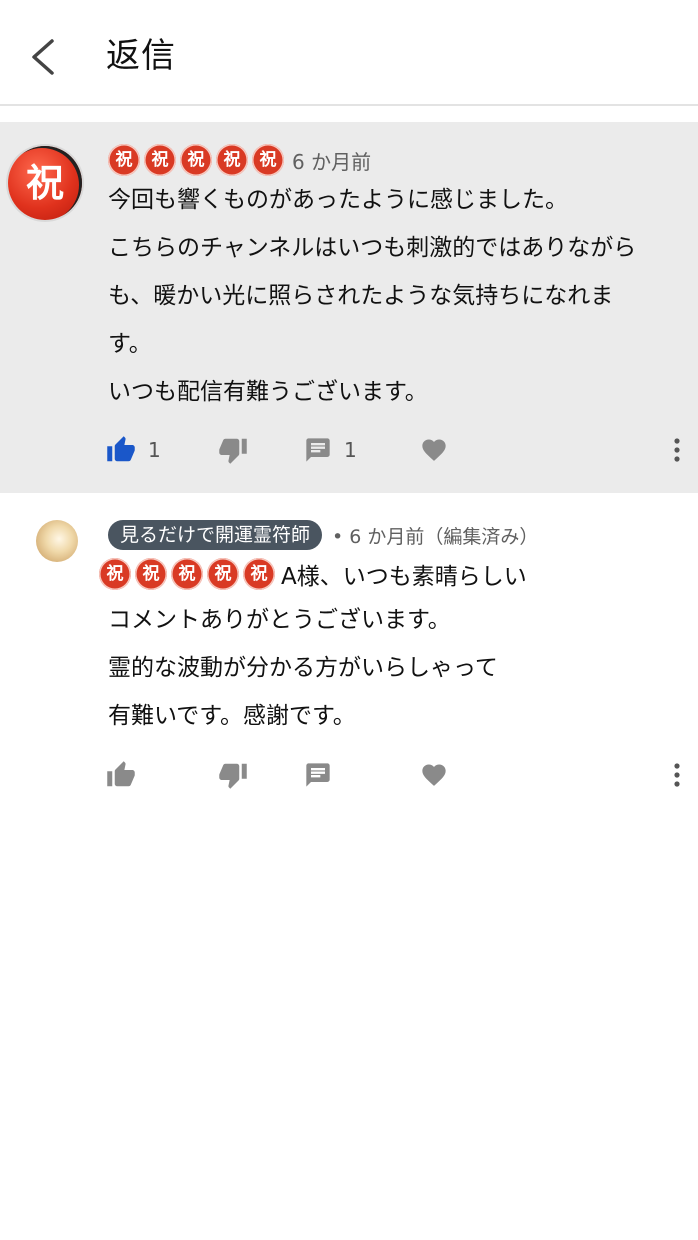 The width and height of the screenshot is (698, 1240). Describe the element at coordinates (435, 536) in the screenshot. I see `reply-time: • 6 か月前（編集済み）` at that location.